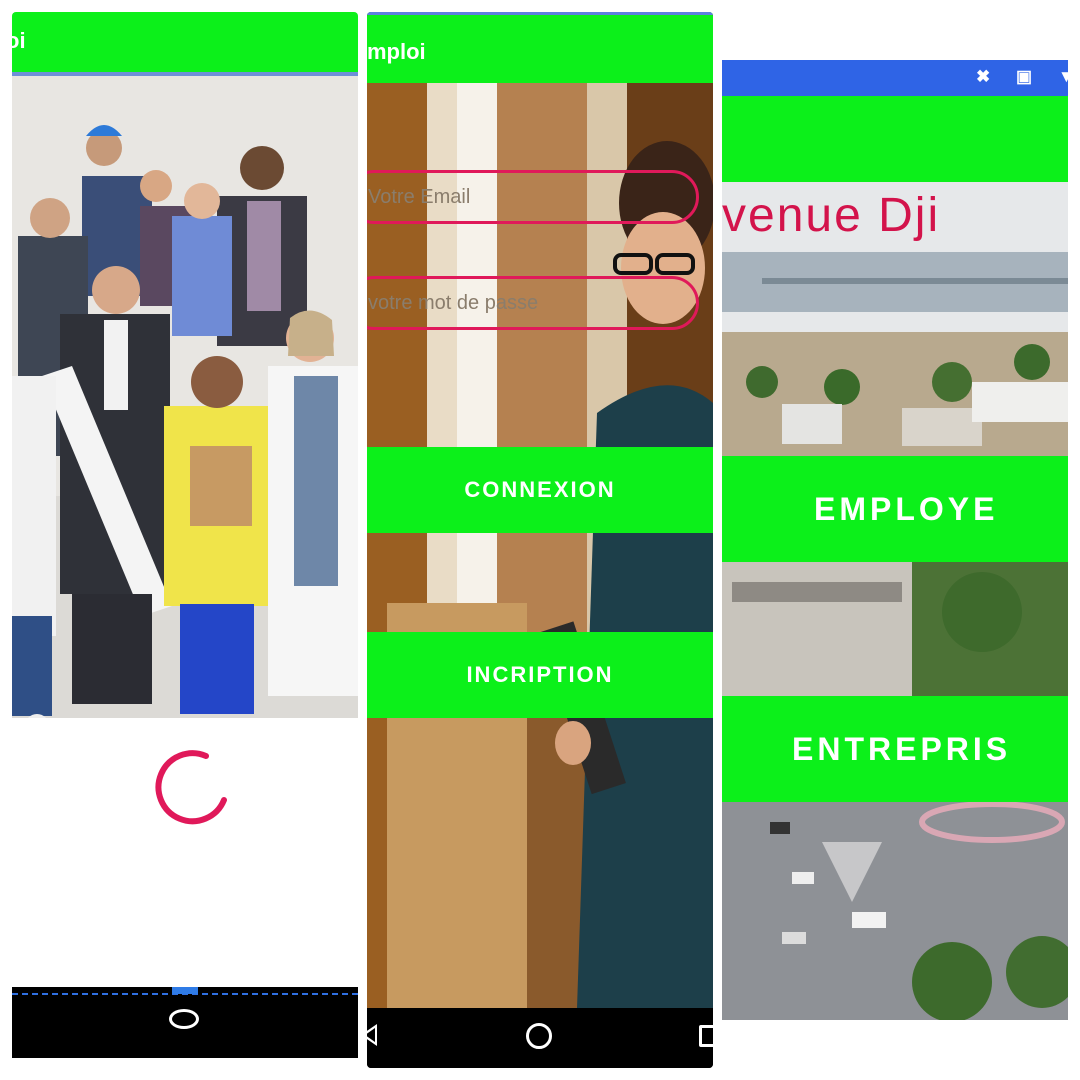 This screenshot has width=1080, height=1080. I want to click on recents-icon, so click(706, 1036).